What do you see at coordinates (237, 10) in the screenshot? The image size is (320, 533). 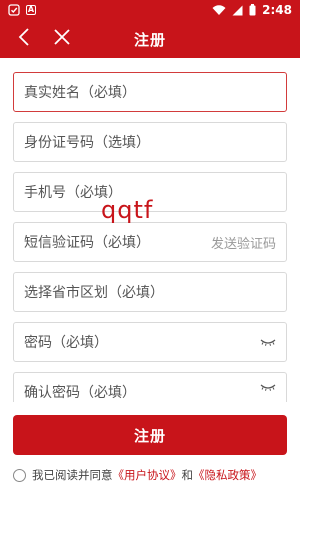 I see `signal-icon` at bounding box center [237, 10].